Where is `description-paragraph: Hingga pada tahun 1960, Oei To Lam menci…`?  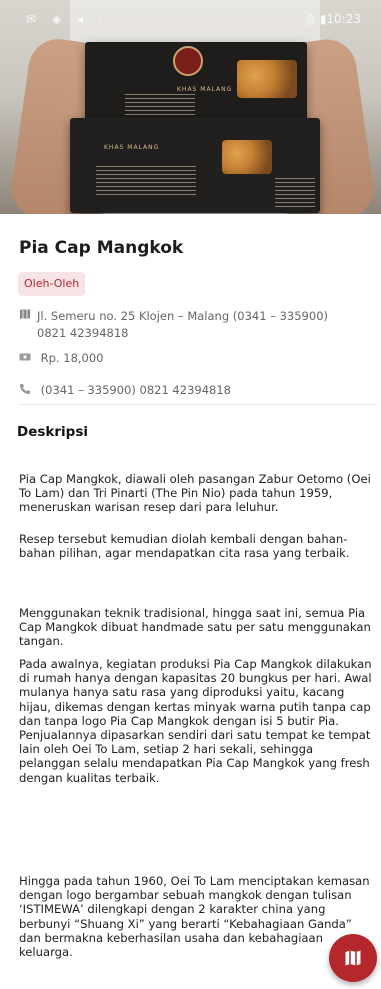
description-paragraph: Hingga pada tahun 1960, Oei To Lam menci… is located at coordinates (194, 917).